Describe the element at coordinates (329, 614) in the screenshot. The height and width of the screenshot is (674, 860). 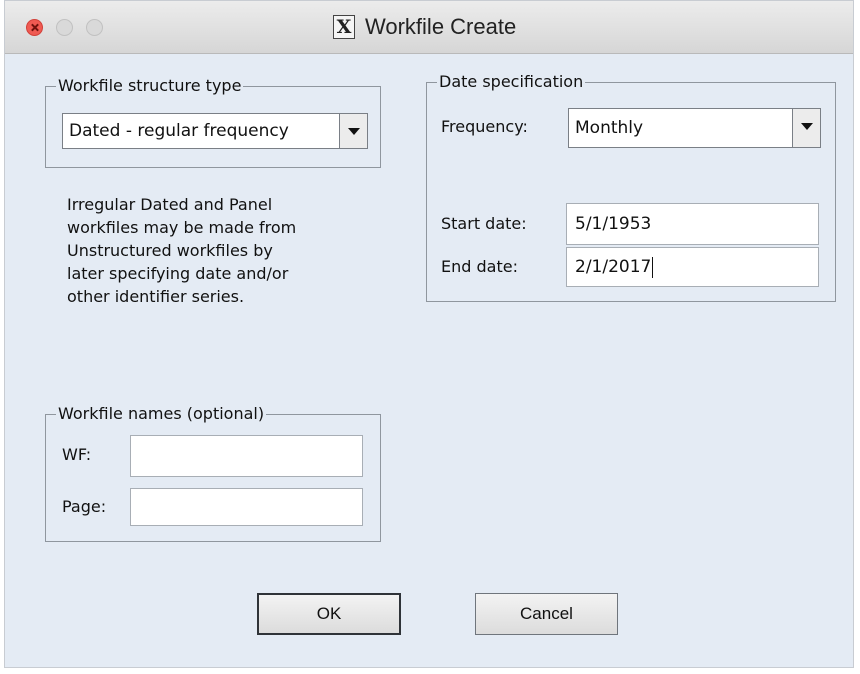
I see `ok-button: OK` at that location.